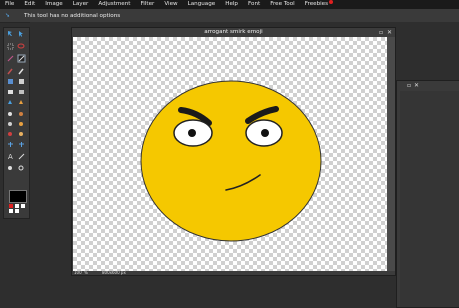  I want to click on quick-mask-swatch, so click(17, 211).